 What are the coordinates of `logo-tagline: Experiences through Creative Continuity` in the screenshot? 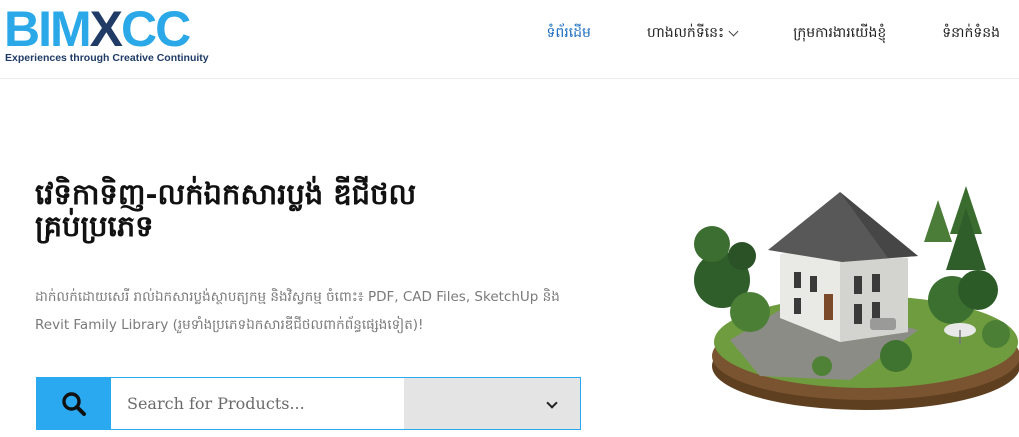 It's located at (107, 58).